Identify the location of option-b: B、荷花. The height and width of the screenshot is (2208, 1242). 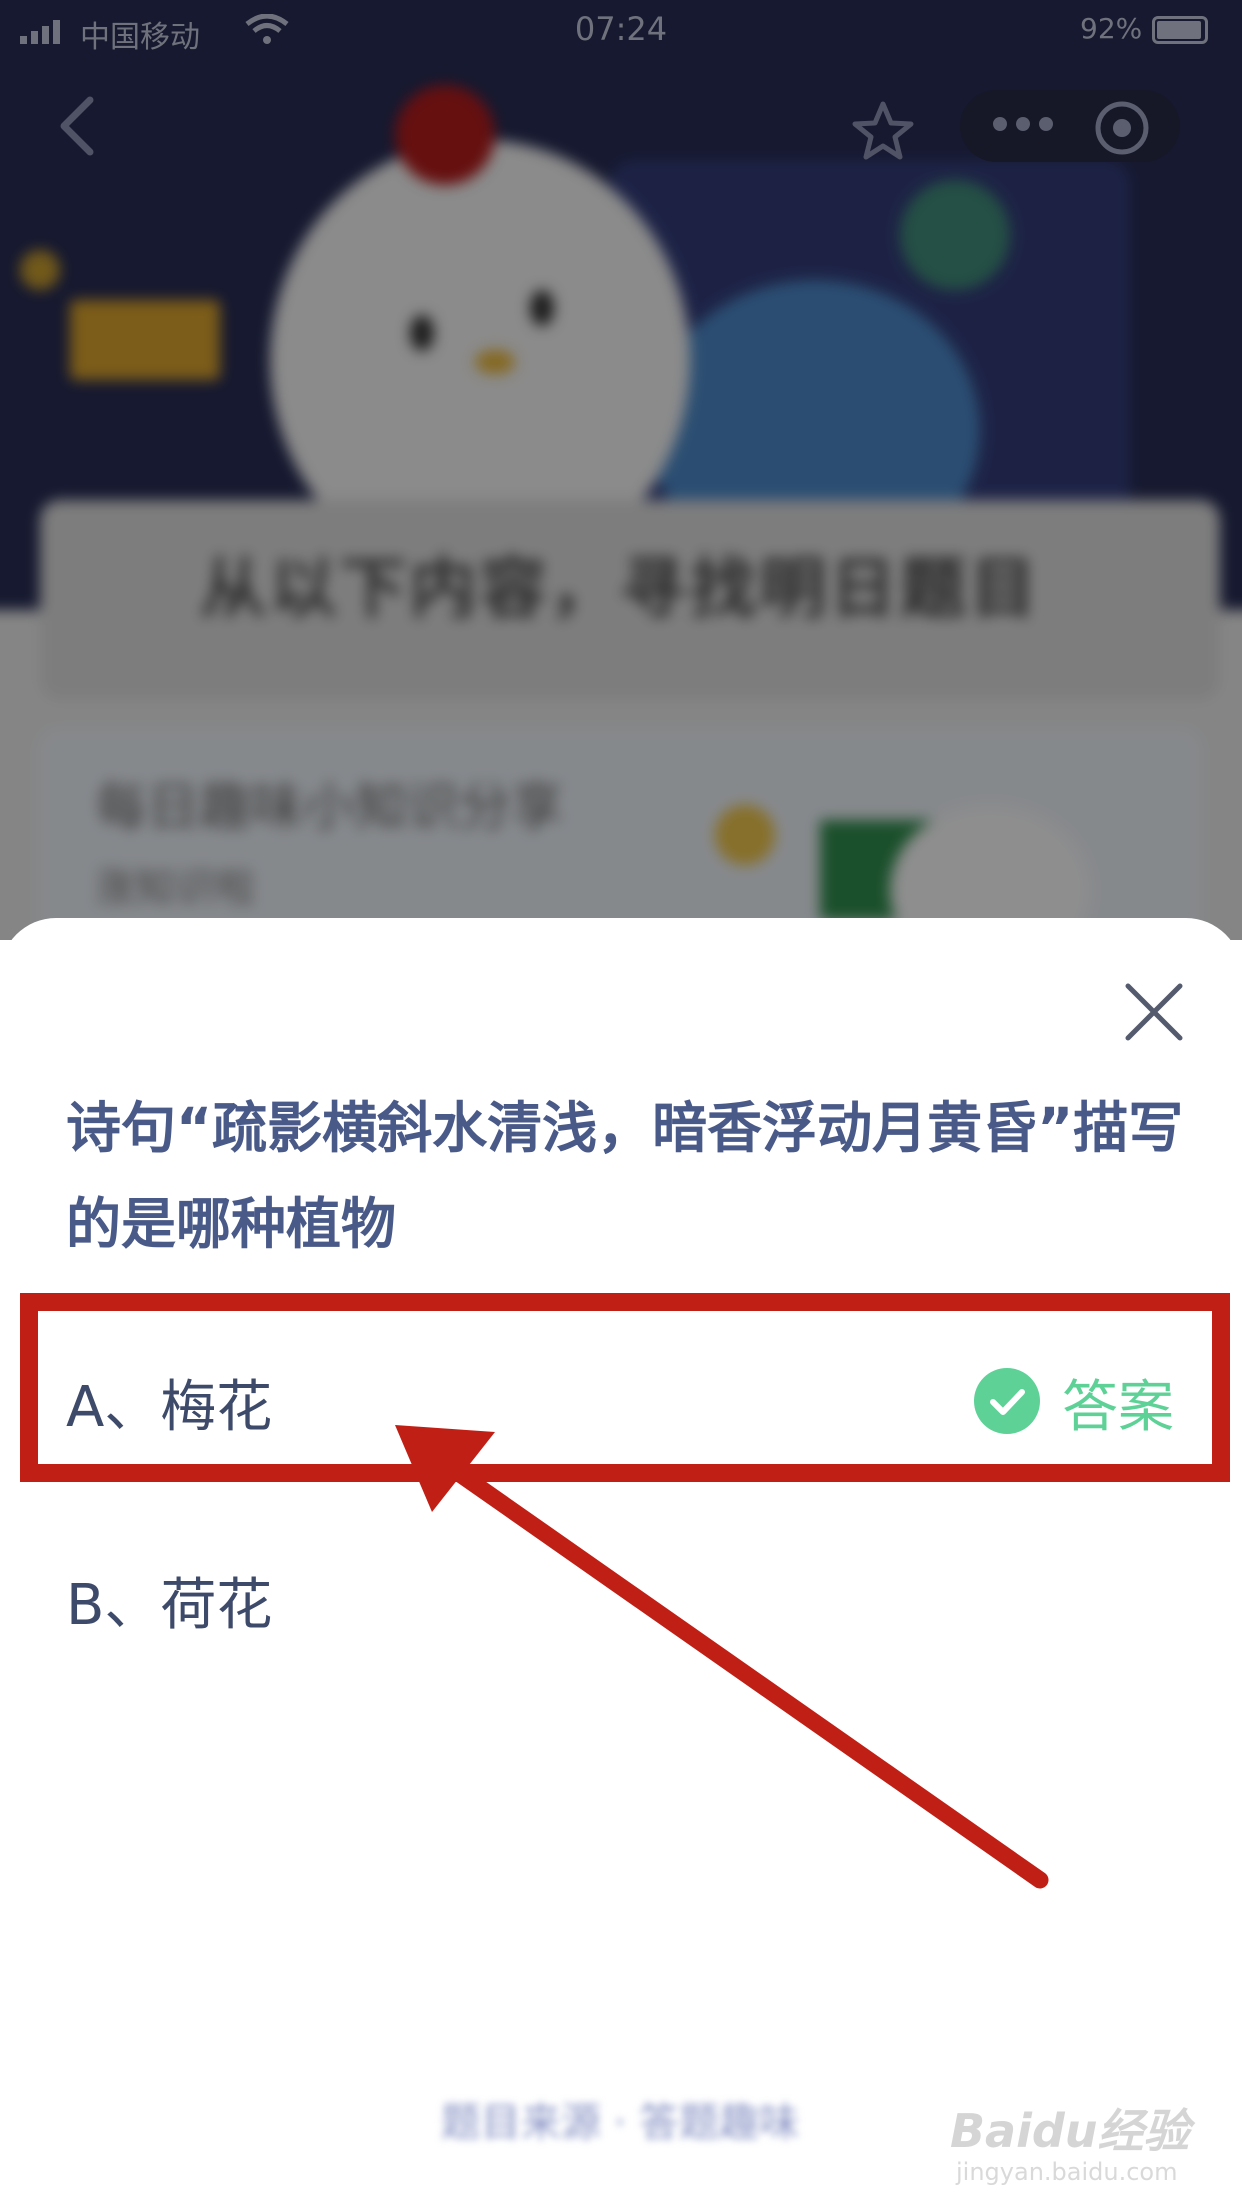
(169, 1600).